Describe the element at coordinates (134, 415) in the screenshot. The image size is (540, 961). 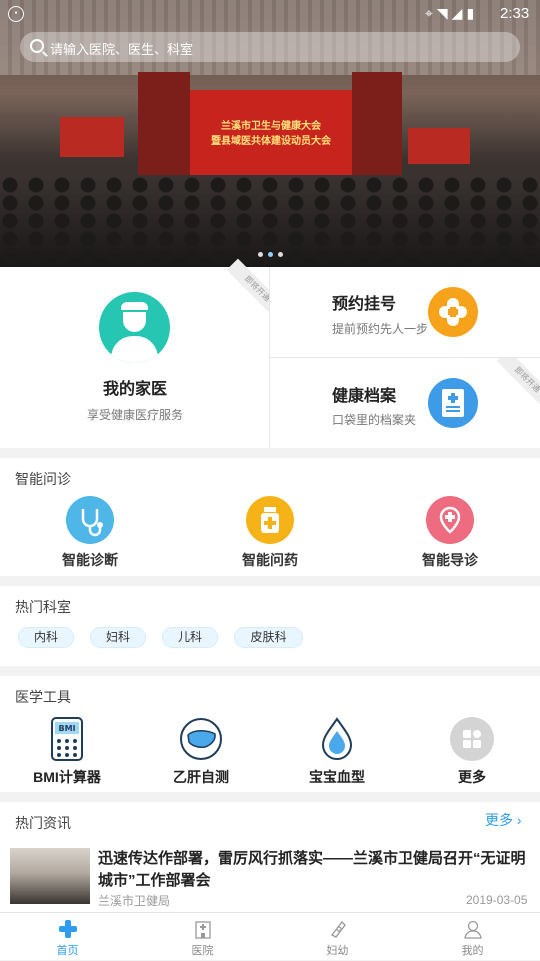
I see `family-doctor-subtitle: 享受健康医疗服务` at that location.